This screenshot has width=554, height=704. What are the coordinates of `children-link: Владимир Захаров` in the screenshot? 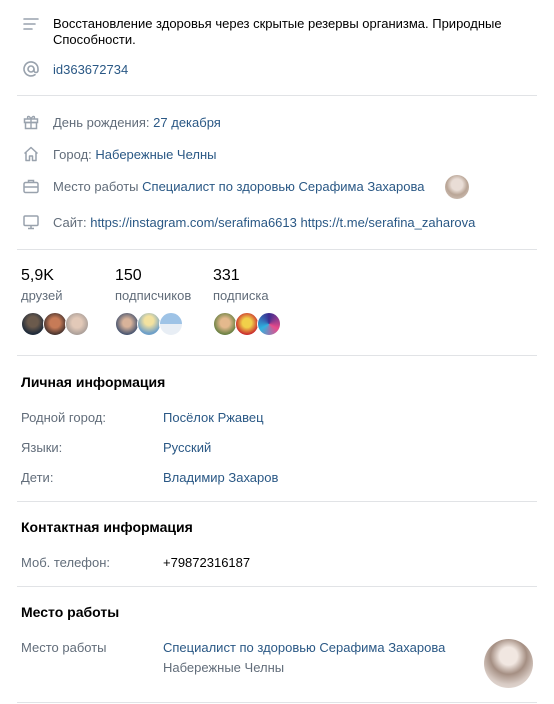 It's located at (220, 478).